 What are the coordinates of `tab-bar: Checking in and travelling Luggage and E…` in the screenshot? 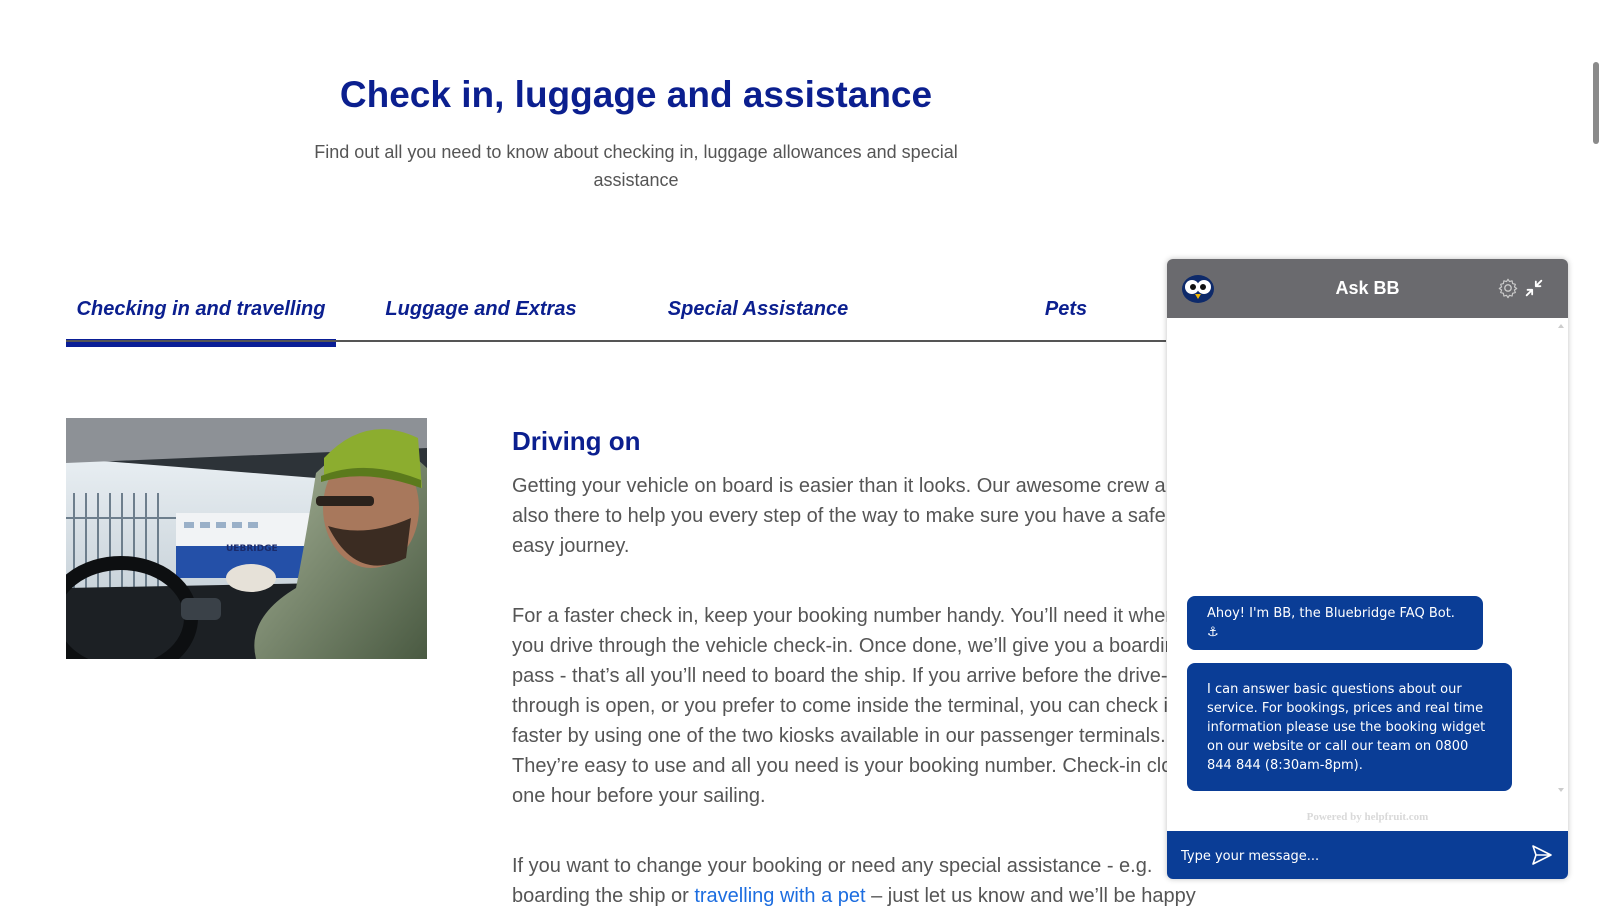 It's located at (616, 313).